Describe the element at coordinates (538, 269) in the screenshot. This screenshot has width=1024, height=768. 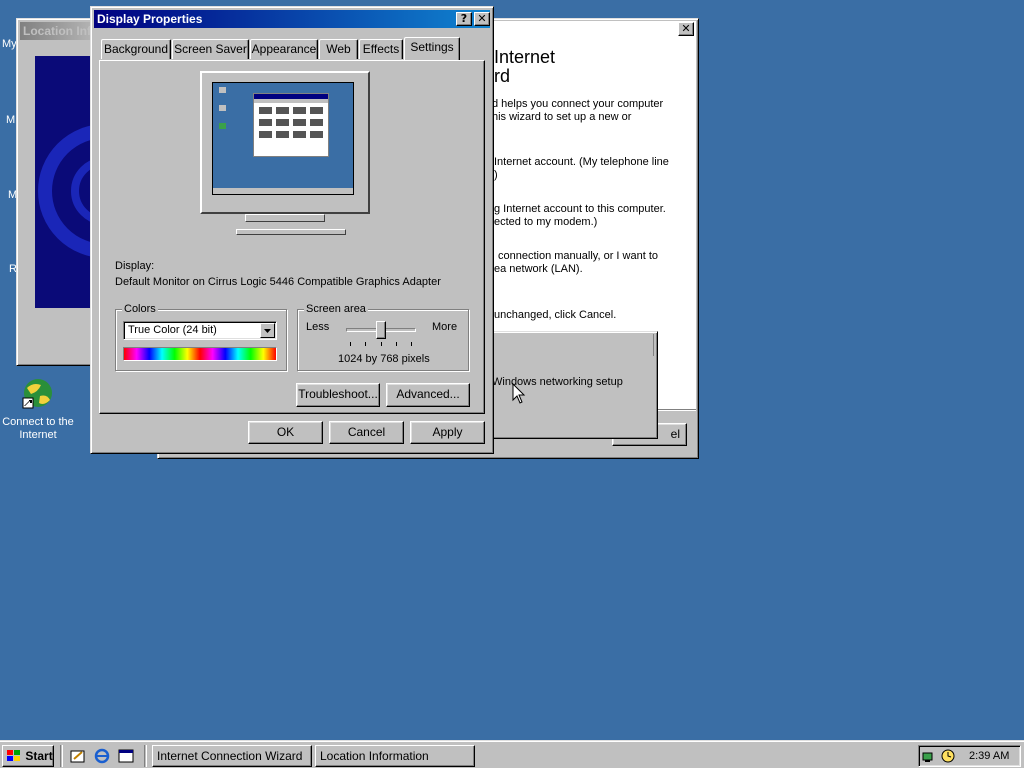
I see `wizard-text-line: ea network (LAN).` at that location.